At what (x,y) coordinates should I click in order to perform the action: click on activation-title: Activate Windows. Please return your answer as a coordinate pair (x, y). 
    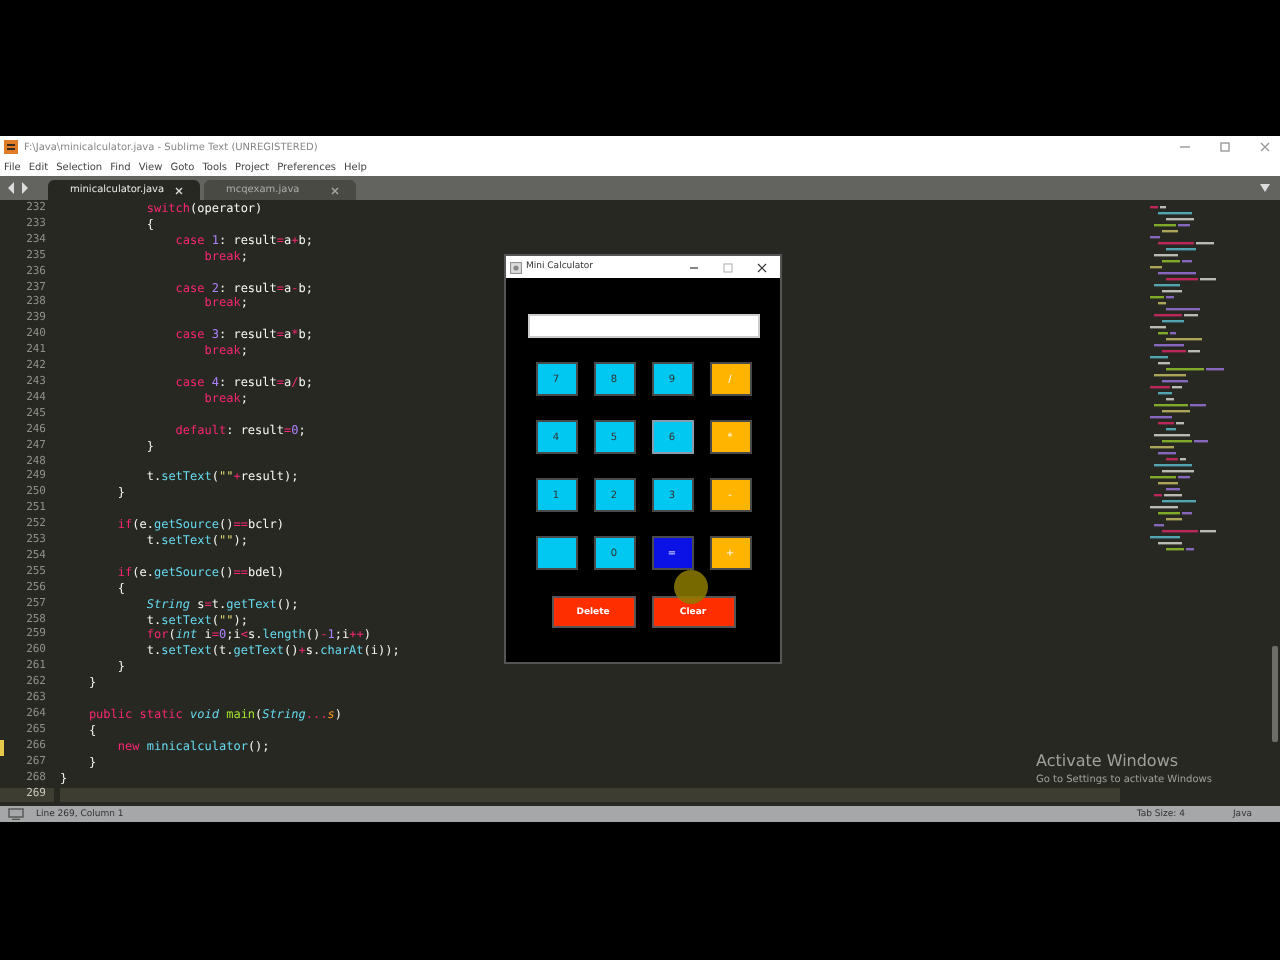
    Looking at the image, I should click on (1108, 761).